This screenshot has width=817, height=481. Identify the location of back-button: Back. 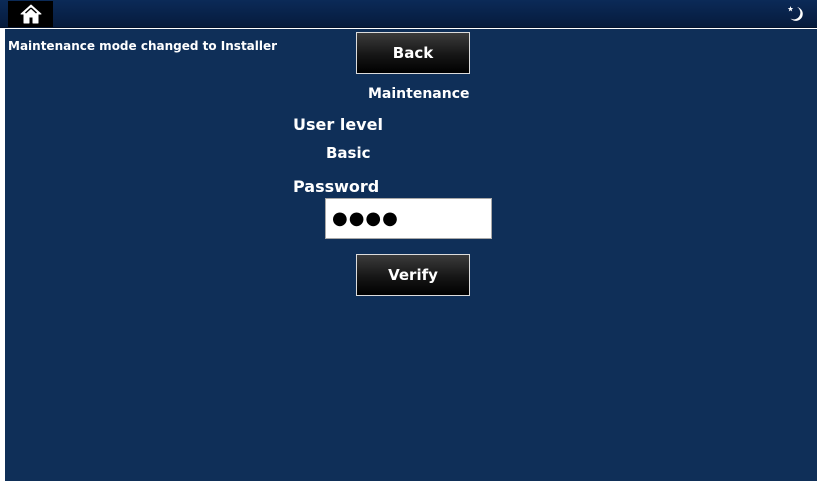
(413, 53).